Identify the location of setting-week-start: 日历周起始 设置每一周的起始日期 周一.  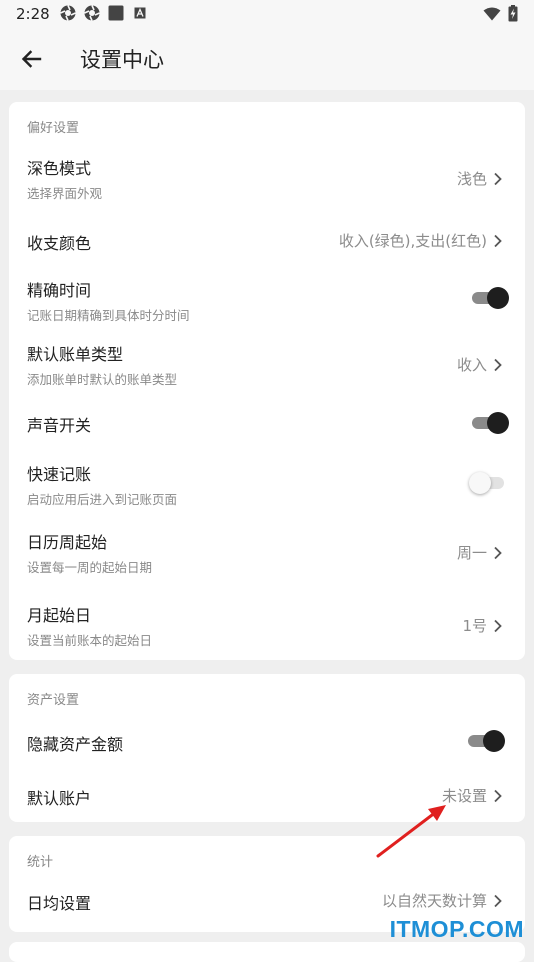
(267, 553).